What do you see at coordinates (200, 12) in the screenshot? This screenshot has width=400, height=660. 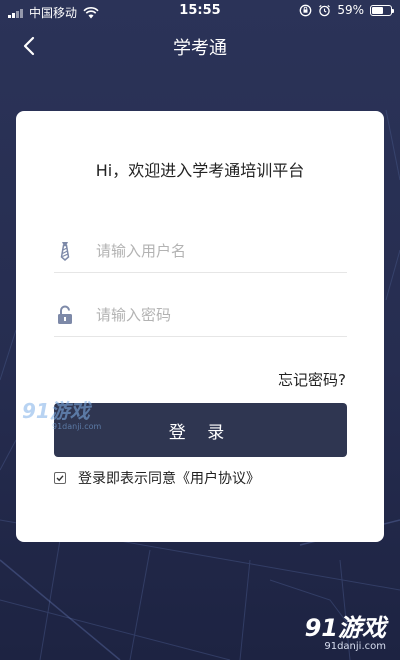 I see `status-bar: 中国移动 15:55 59%` at bounding box center [200, 12].